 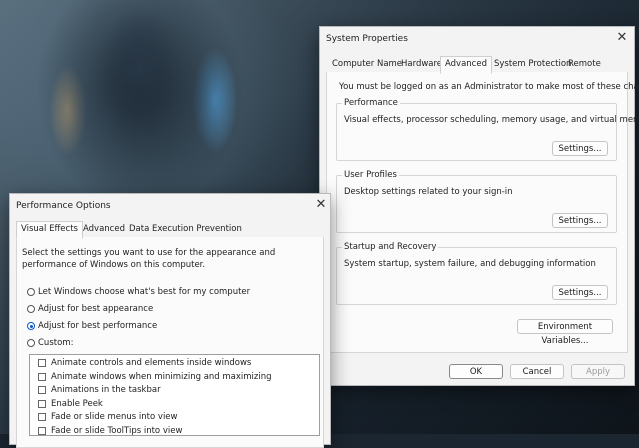 What do you see at coordinates (98, 326) in the screenshot?
I see `radio-option-label: Adjust for best performance` at bounding box center [98, 326].